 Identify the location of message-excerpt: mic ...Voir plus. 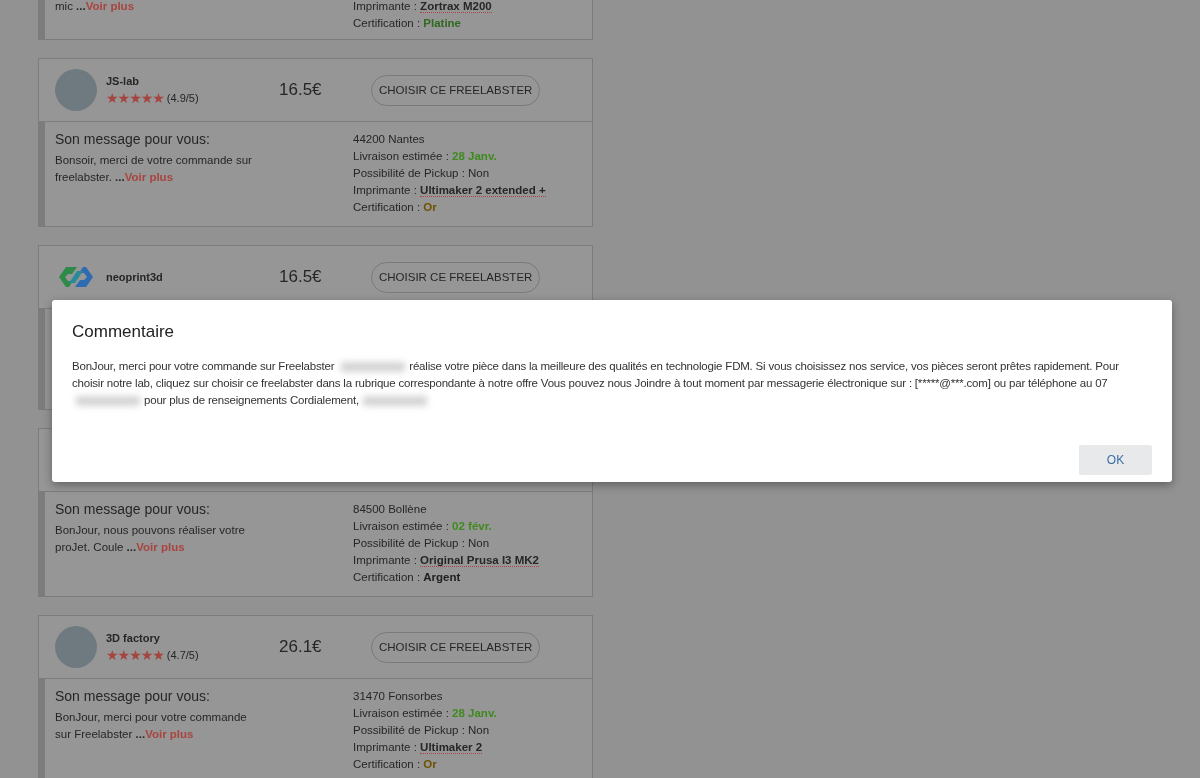
(95, 7).